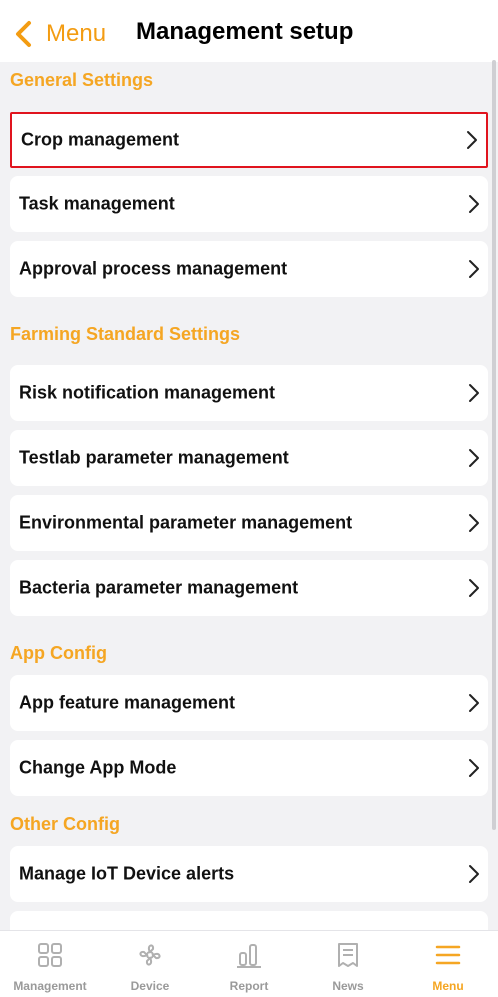 This screenshot has height=997, width=498. I want to click on tab-bar: Management Device Report News Menu, so click(249, 963).